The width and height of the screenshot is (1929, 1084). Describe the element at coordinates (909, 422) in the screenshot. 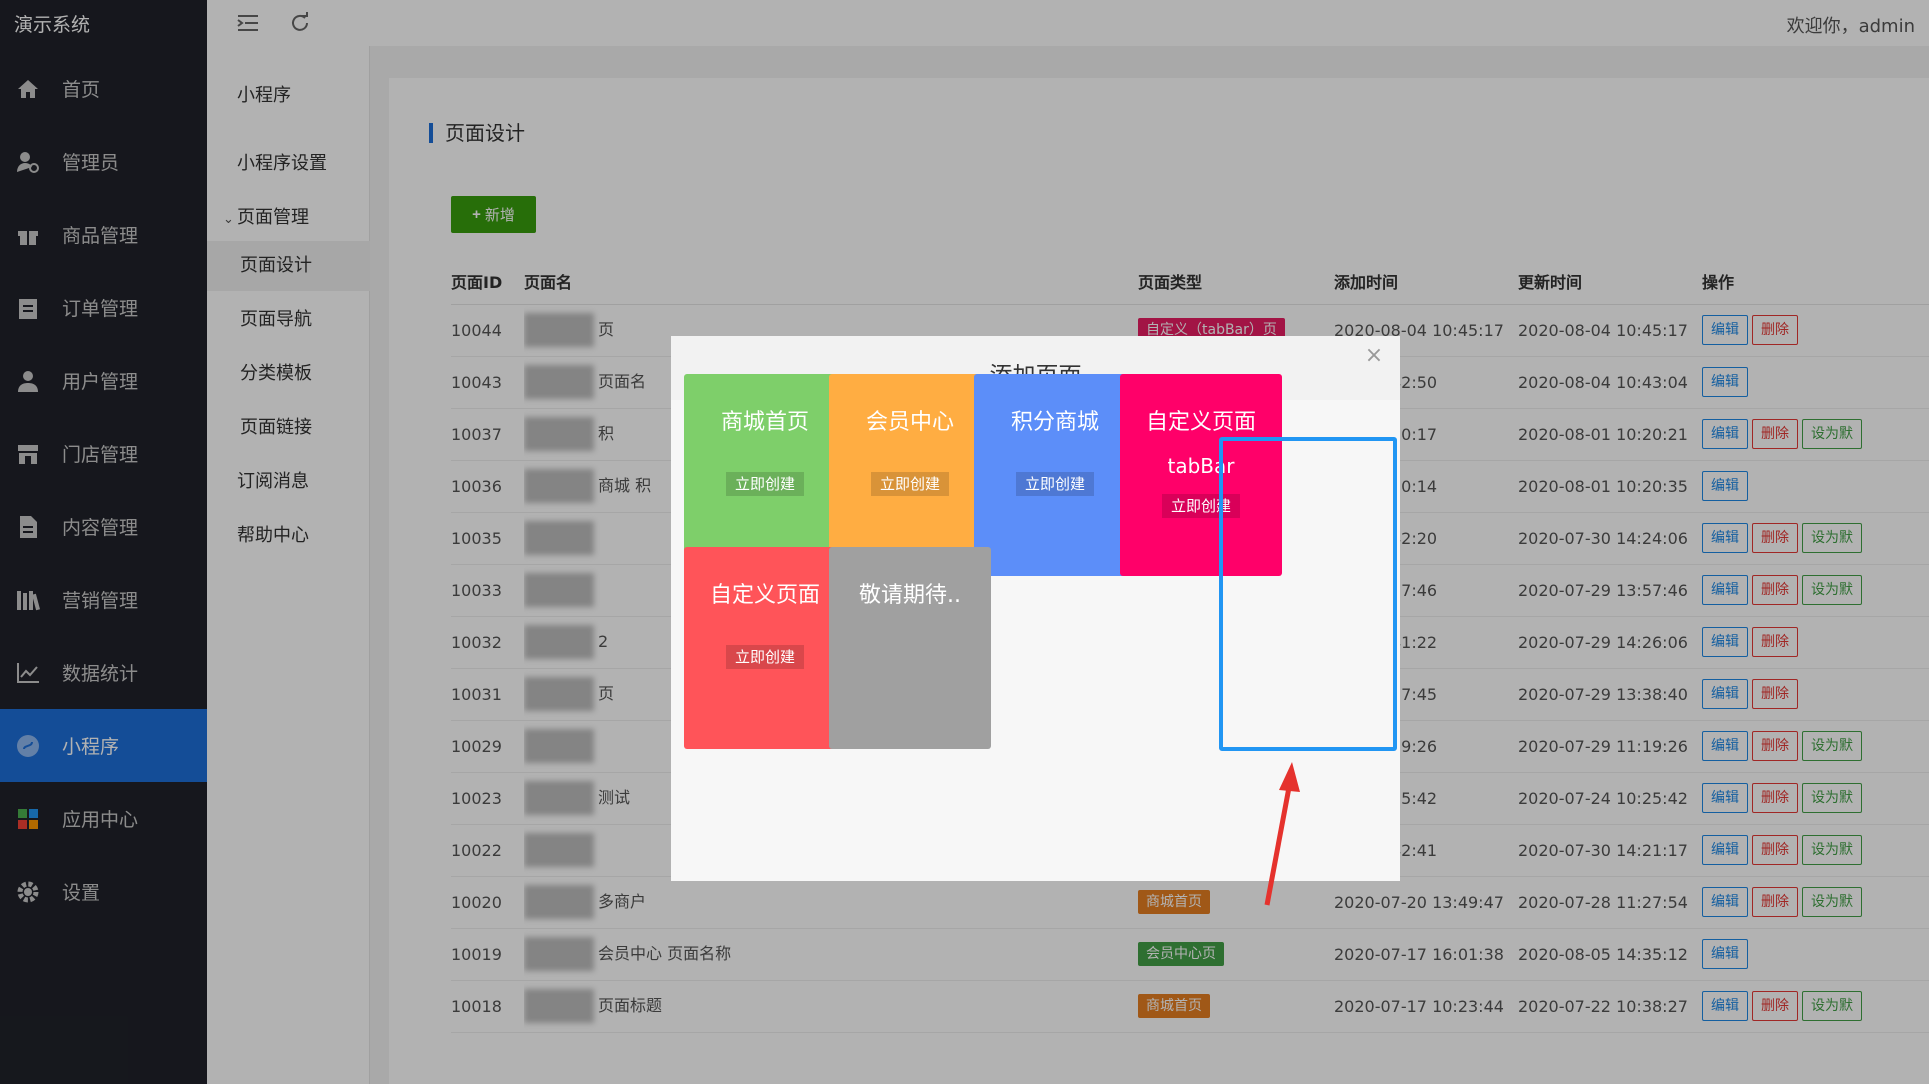

I see `card-title: 会员中心` at that location.